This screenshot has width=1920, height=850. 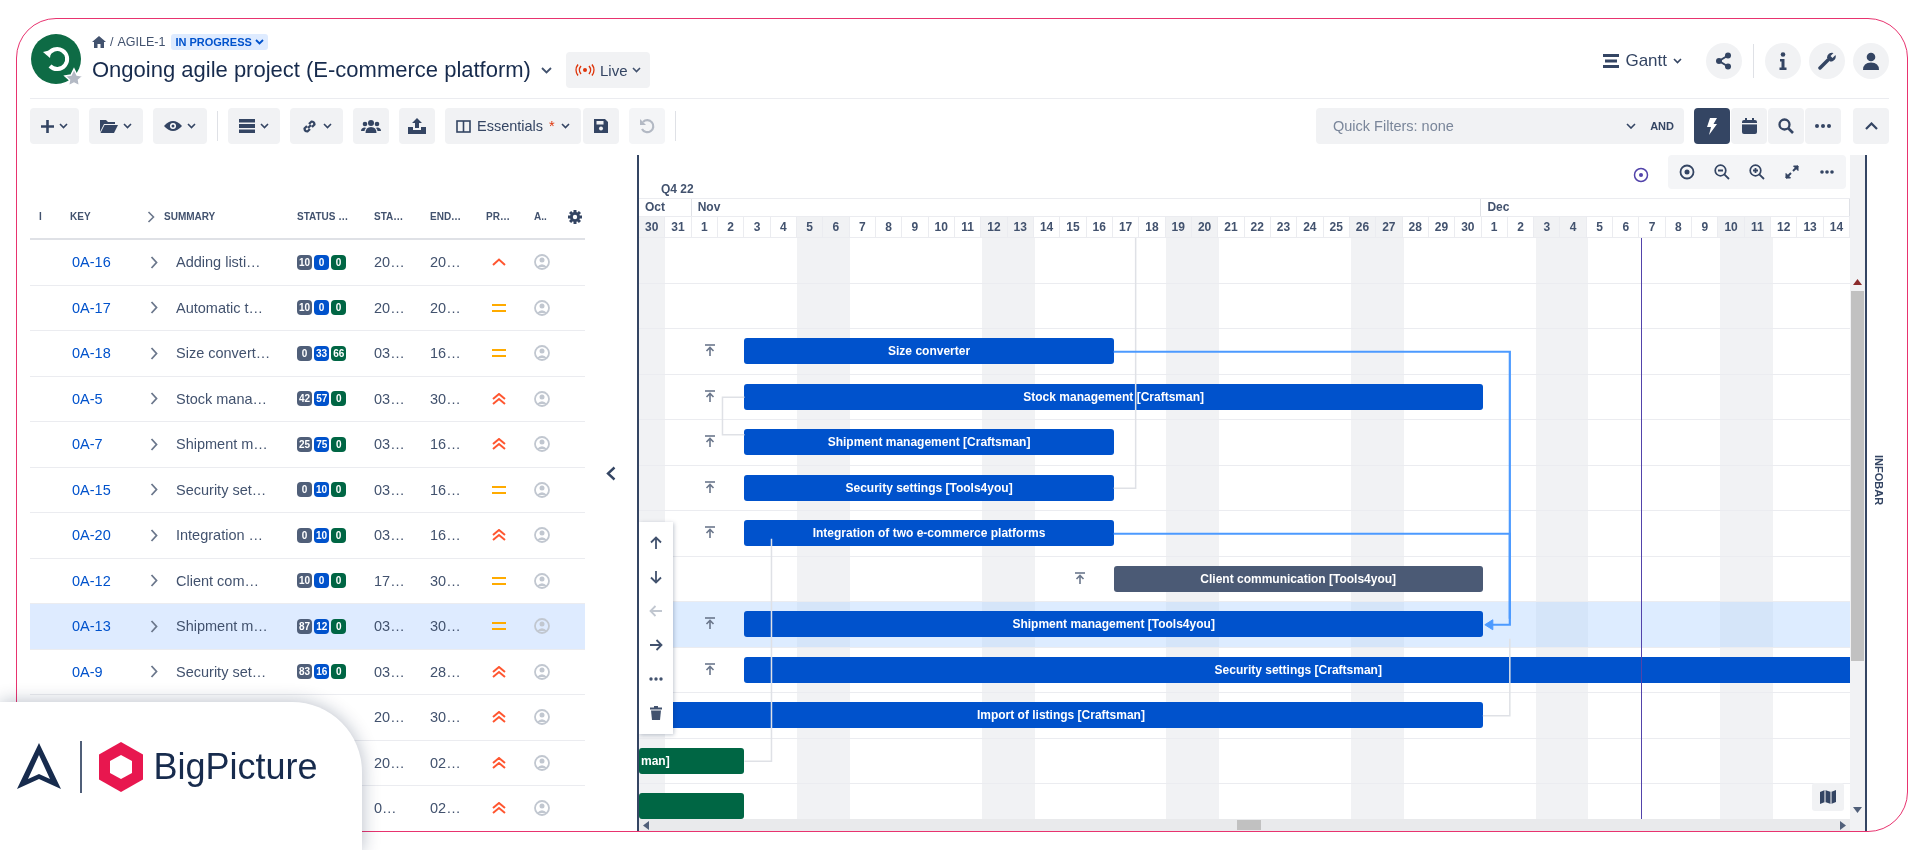 What do you see at coordinates (731, 227) in the screenshot?
I see `day-label: 2` at bounding box center [731, 227].